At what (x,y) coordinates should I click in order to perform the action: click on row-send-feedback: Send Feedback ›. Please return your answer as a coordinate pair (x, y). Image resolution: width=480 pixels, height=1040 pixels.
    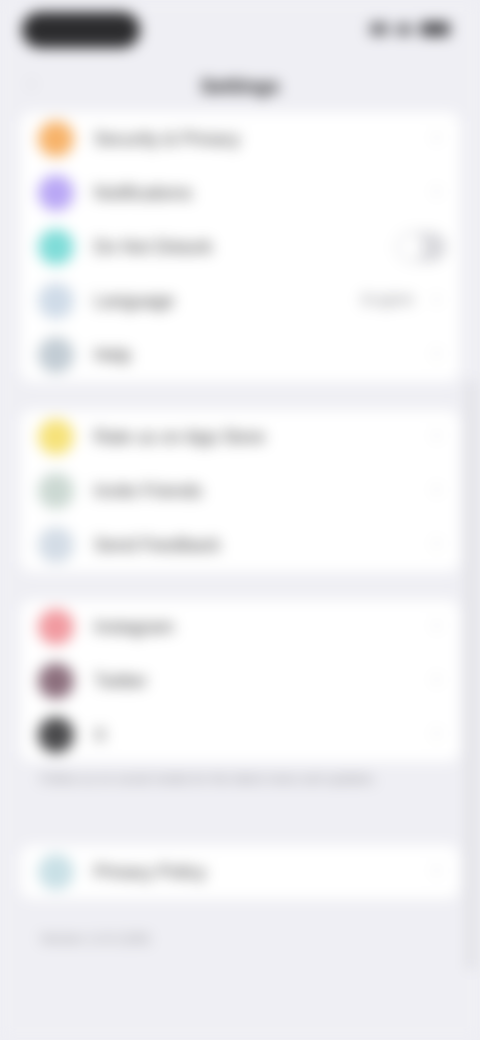
    Looking at the image, I should click on (240, 545).